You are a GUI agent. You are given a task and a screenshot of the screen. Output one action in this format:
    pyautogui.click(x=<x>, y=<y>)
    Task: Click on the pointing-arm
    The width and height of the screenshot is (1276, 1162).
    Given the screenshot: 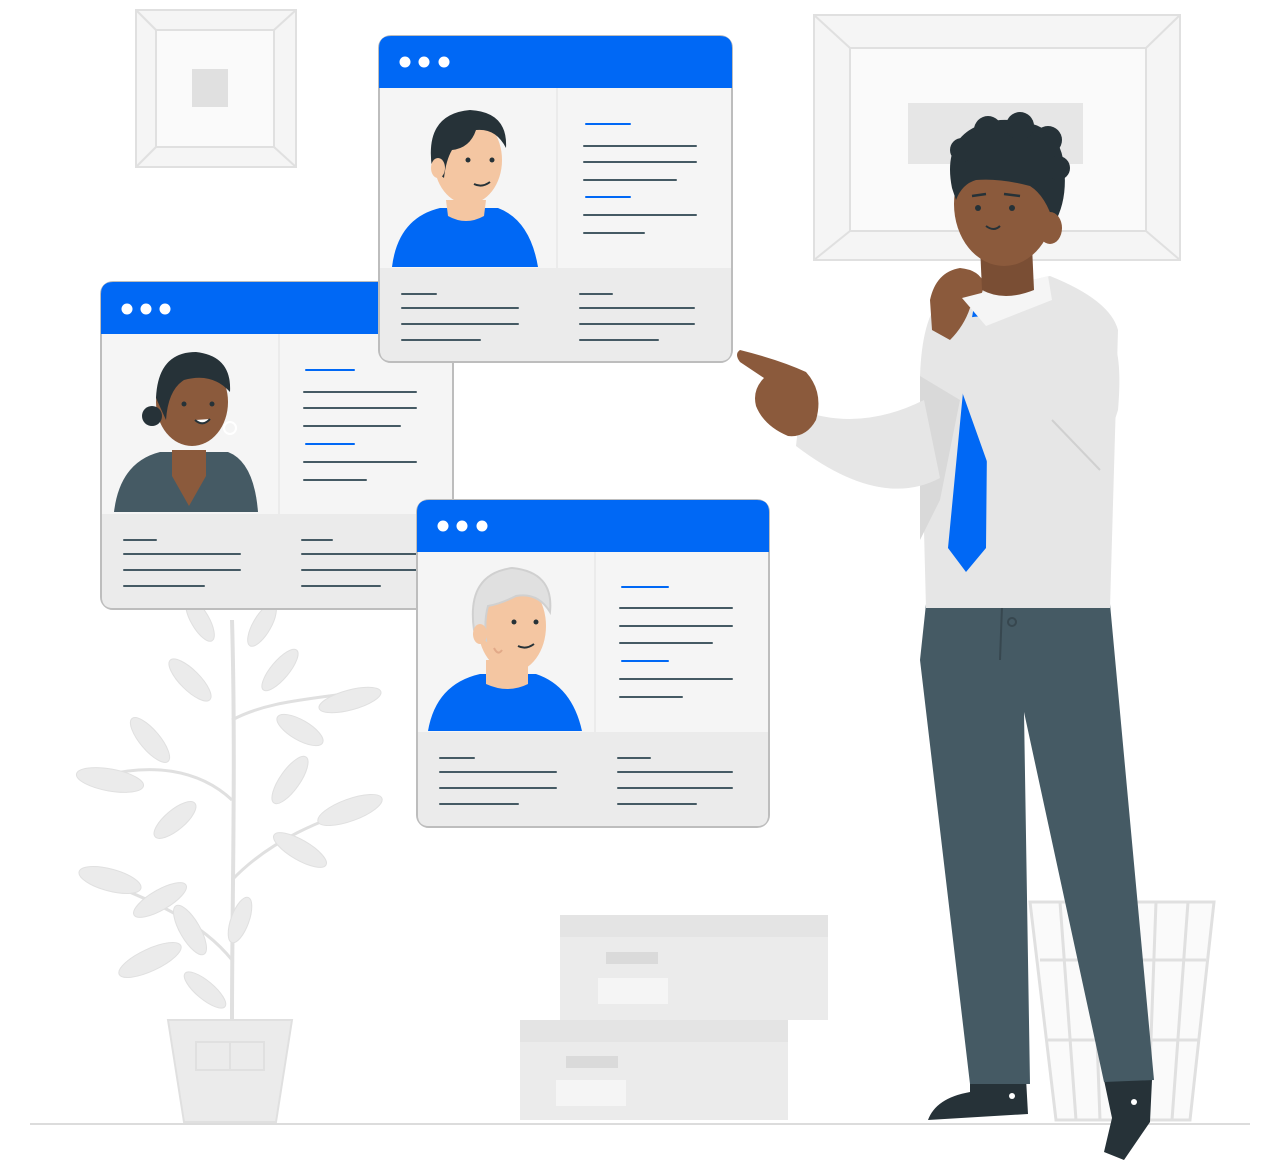 What is the action you would take?
    pyautogui.click(x=868, y=444)
    